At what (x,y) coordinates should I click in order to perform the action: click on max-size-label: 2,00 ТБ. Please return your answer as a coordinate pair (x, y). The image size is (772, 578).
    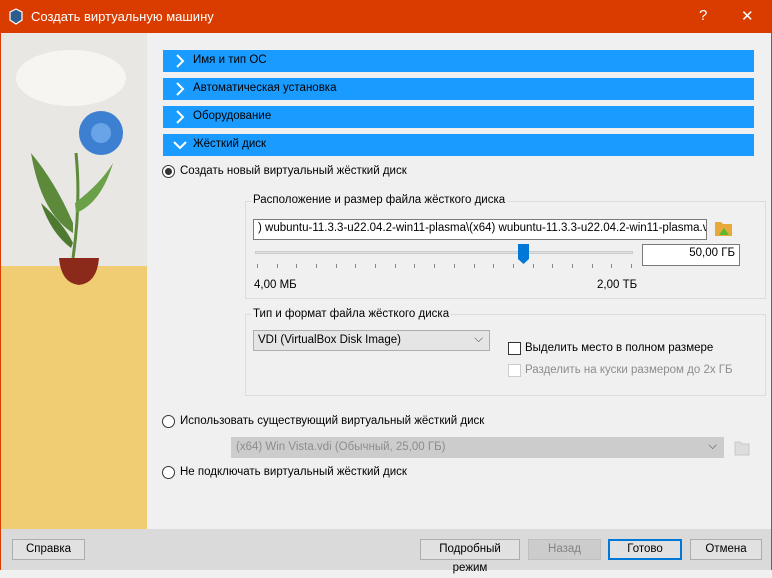
    Looking at the image, I should click on (617, 285).